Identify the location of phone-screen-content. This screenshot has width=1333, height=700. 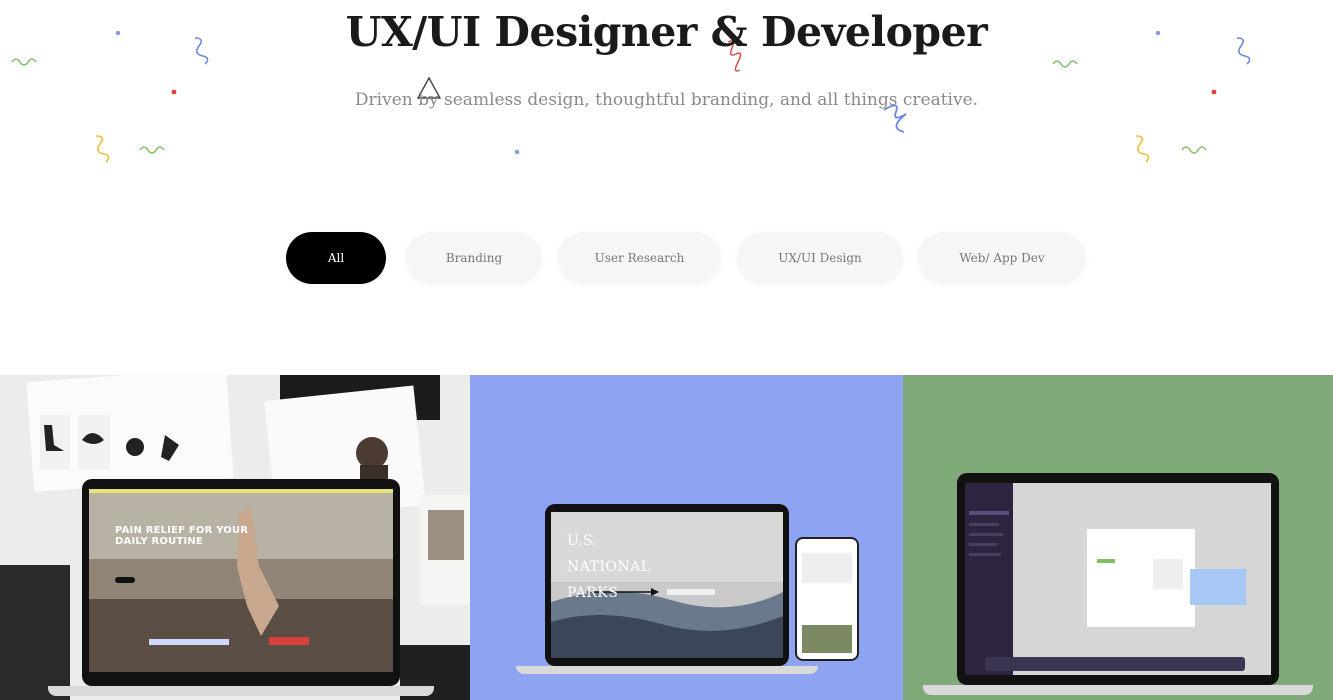
(827, 568).